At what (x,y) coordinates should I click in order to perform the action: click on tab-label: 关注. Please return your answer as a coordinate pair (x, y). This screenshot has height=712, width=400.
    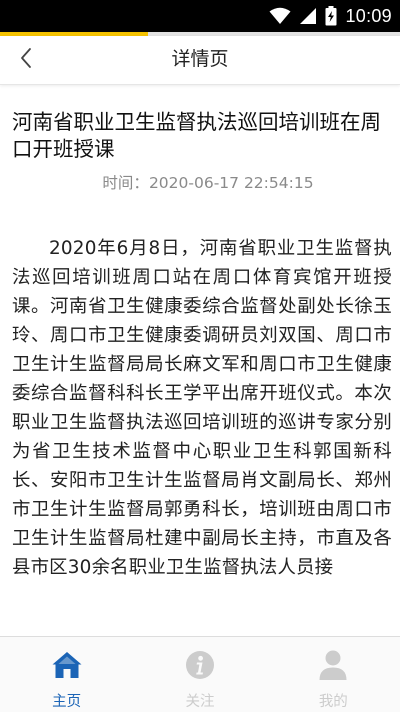
    Looking at the image, I should click on (200, 702).